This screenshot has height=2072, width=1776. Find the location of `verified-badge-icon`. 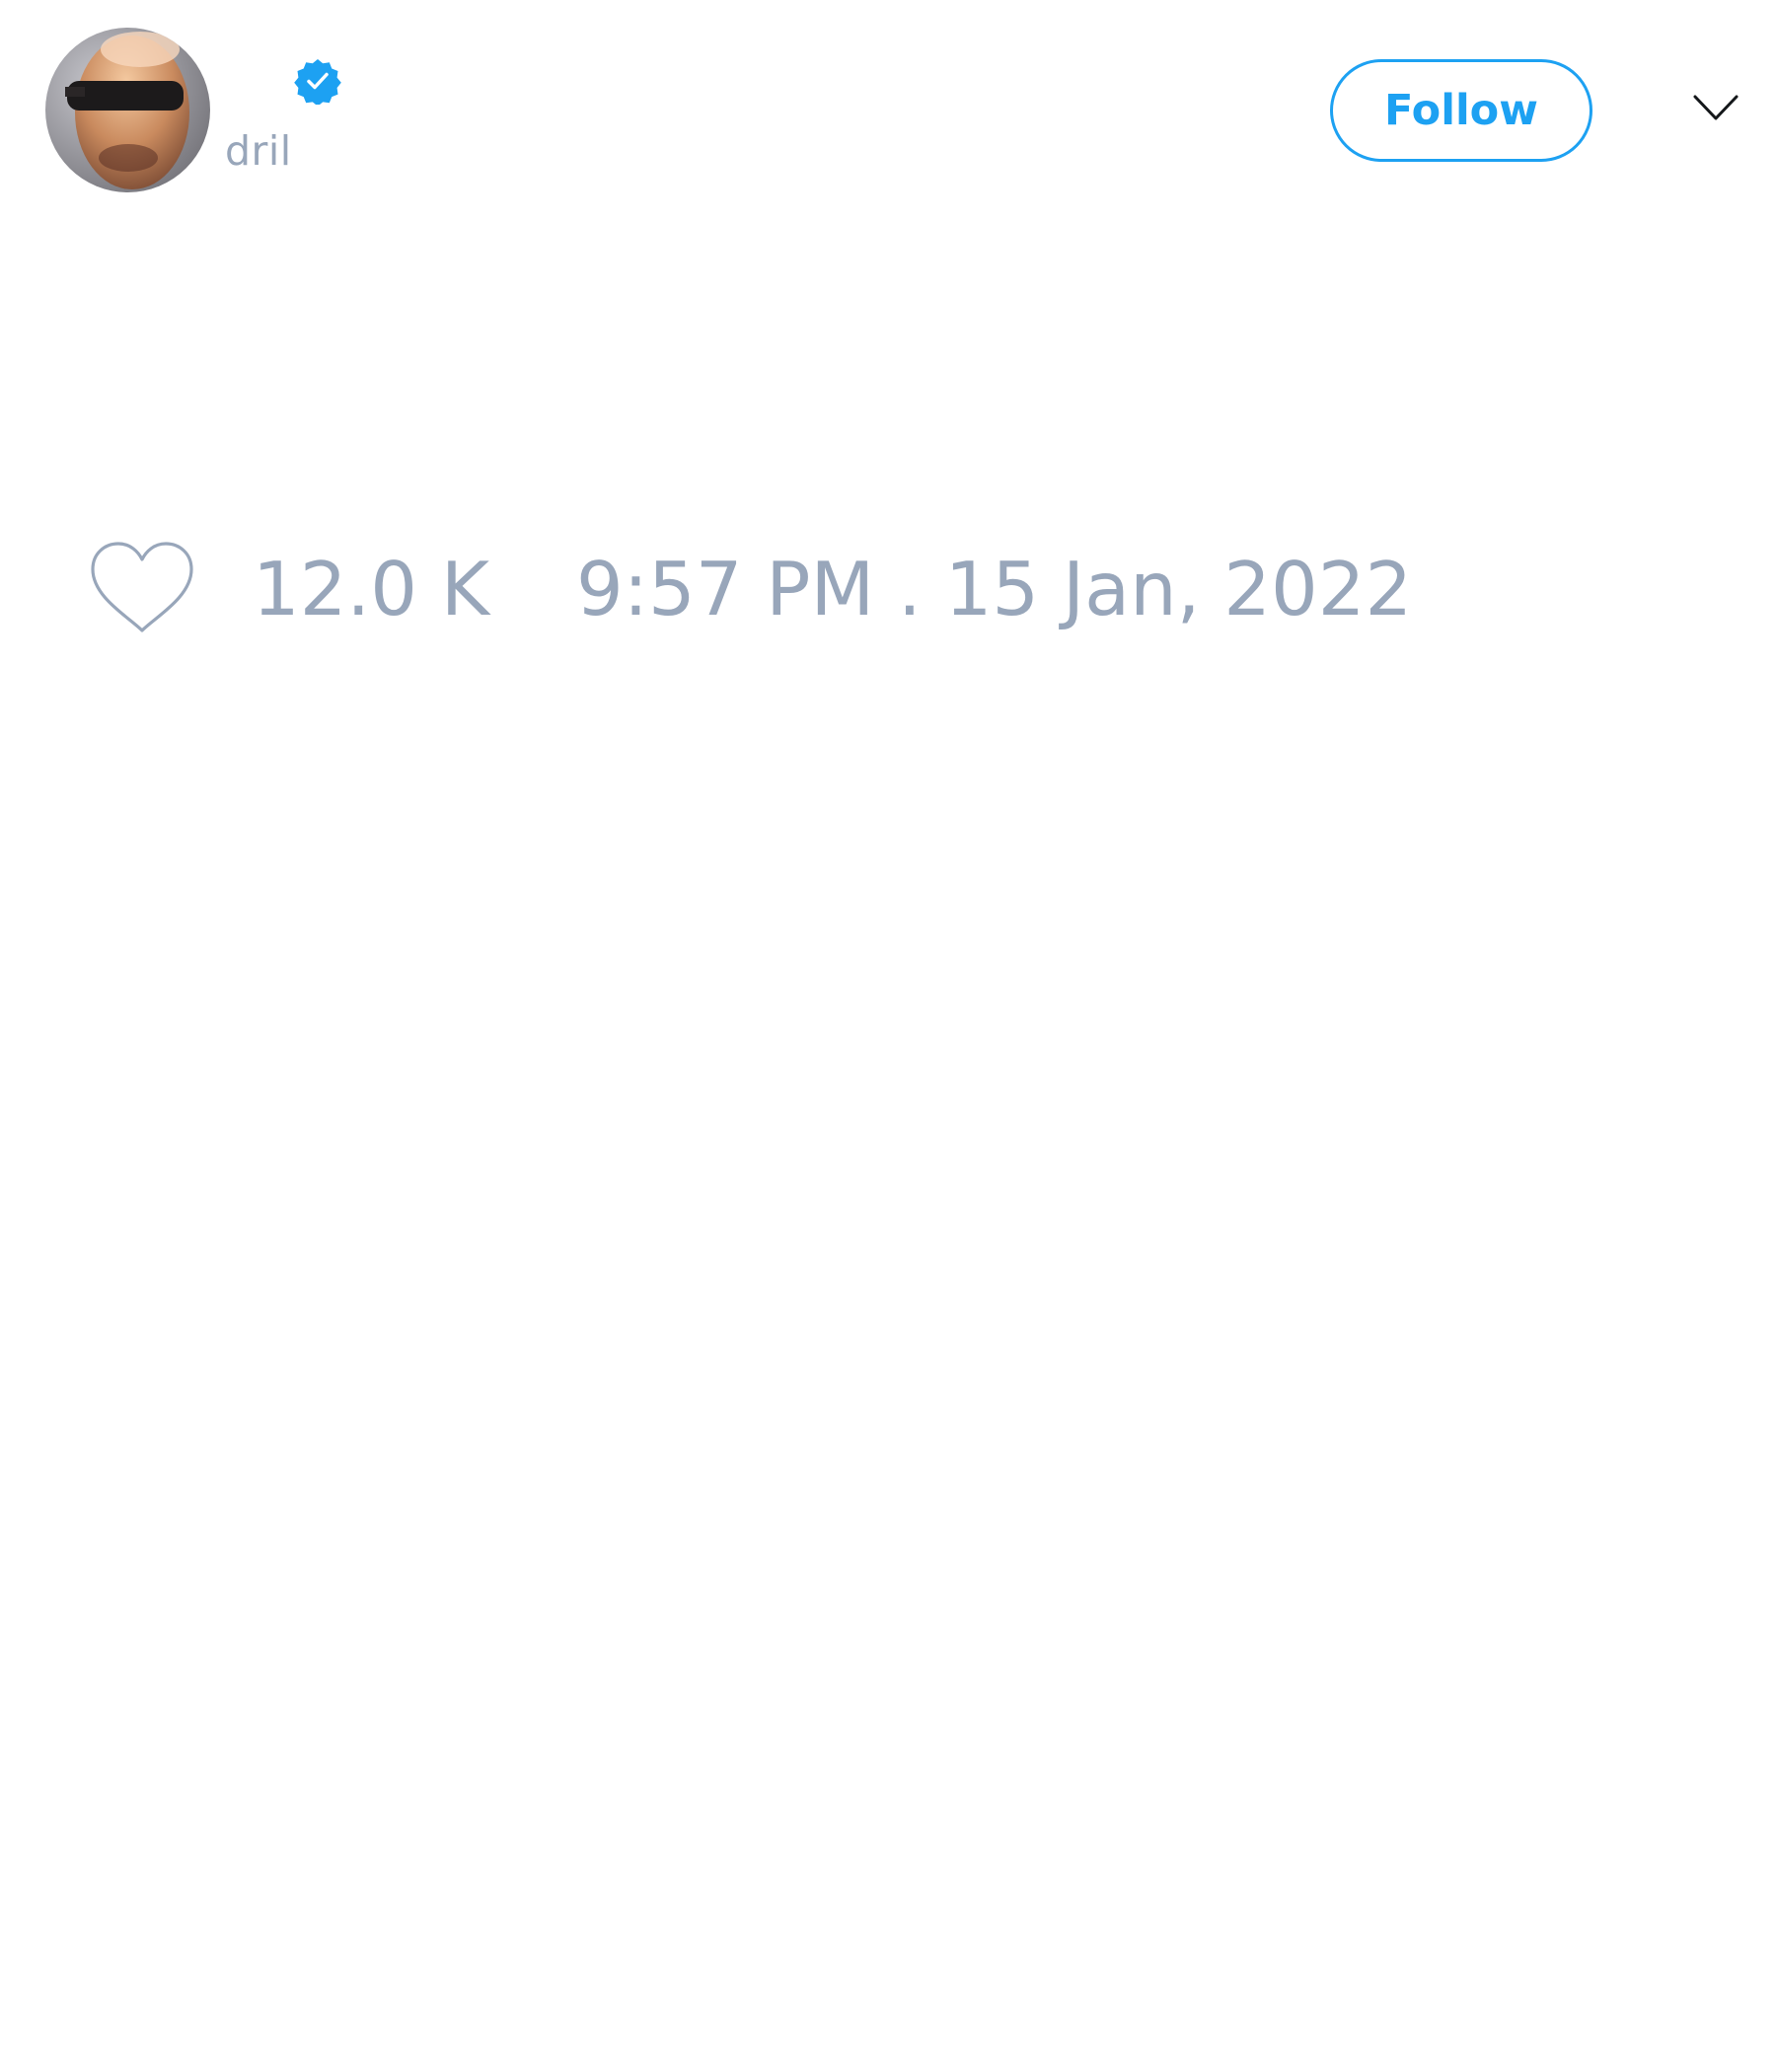

verified-badge-icon is located at coordinates (318, 82).